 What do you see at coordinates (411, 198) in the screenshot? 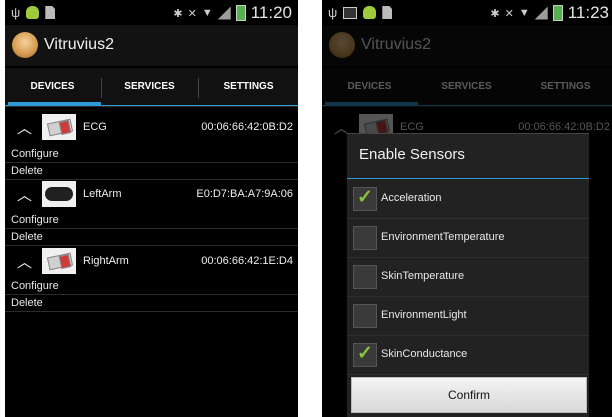
I see `sensor-label: Acceleration` at bounding box center [411, 198].